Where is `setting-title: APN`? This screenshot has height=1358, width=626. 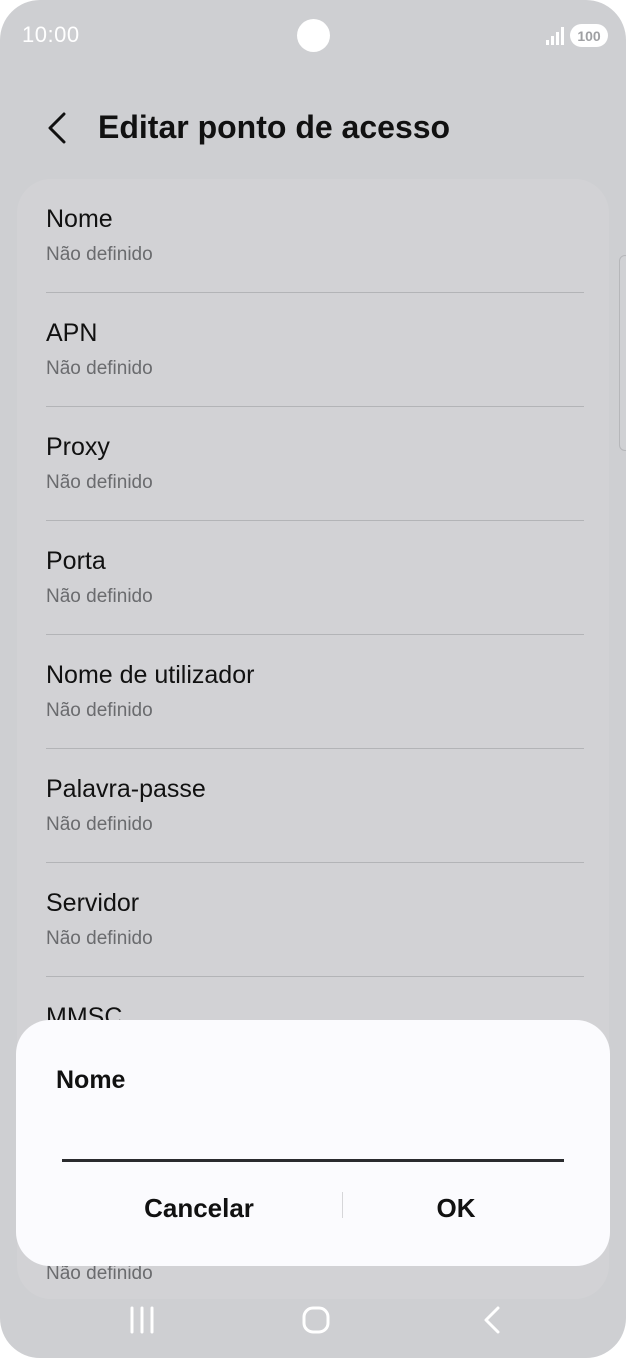 setting-title: APN is located at coordinates (72, 333).